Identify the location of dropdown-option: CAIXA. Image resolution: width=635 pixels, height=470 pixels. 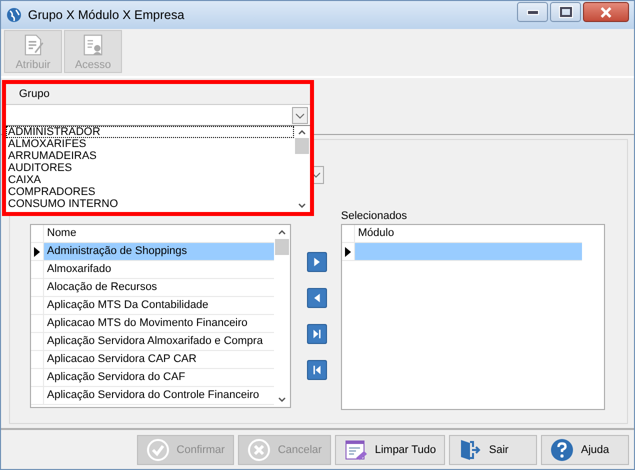
(150, 180).